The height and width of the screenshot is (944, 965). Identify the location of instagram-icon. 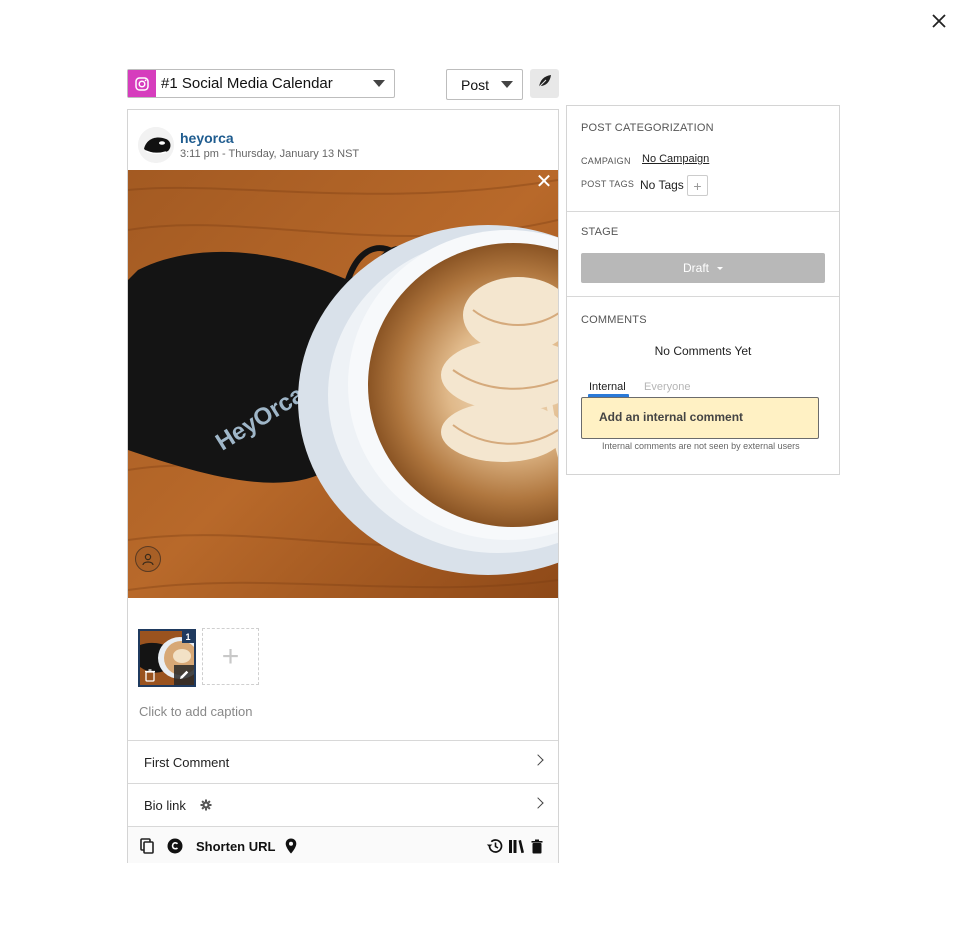
(142, 83).